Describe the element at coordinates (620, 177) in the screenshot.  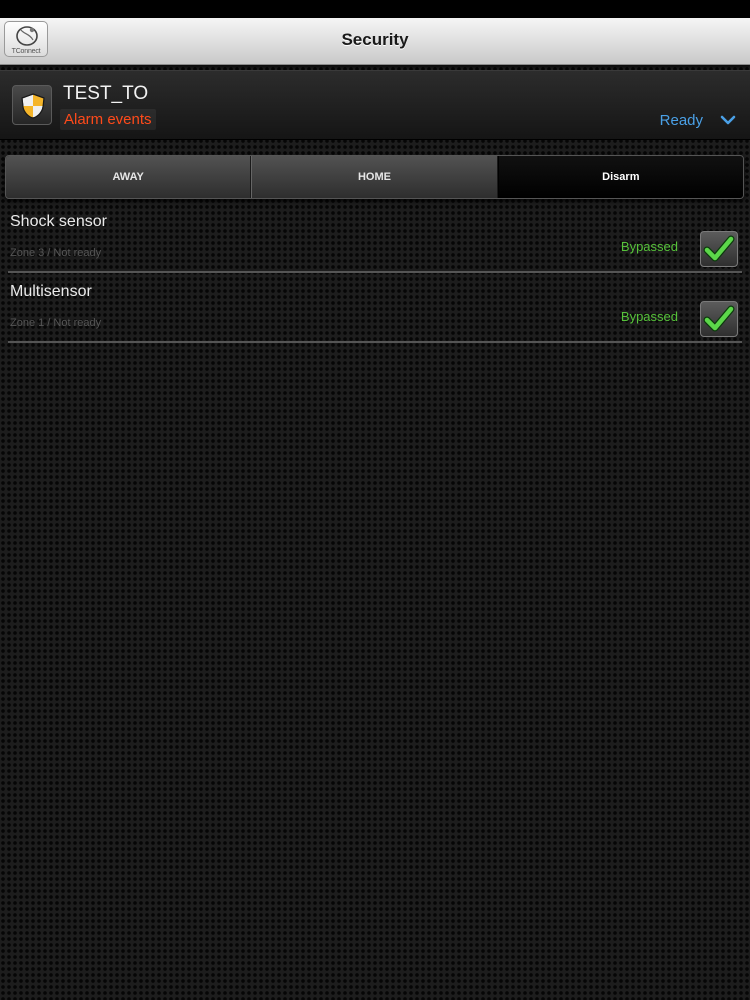
I see `tab-disarm: Disarm` at that location.